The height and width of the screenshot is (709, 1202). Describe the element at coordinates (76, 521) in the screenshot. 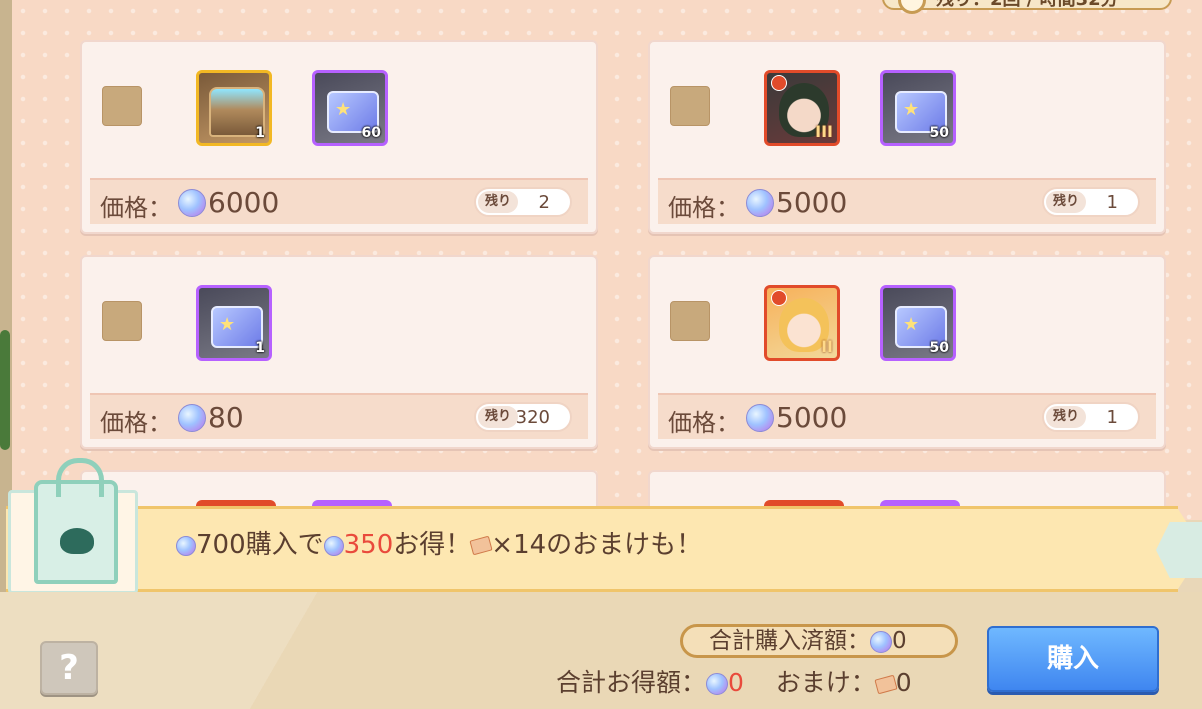

I see `shopping-bag-icon` at that location.